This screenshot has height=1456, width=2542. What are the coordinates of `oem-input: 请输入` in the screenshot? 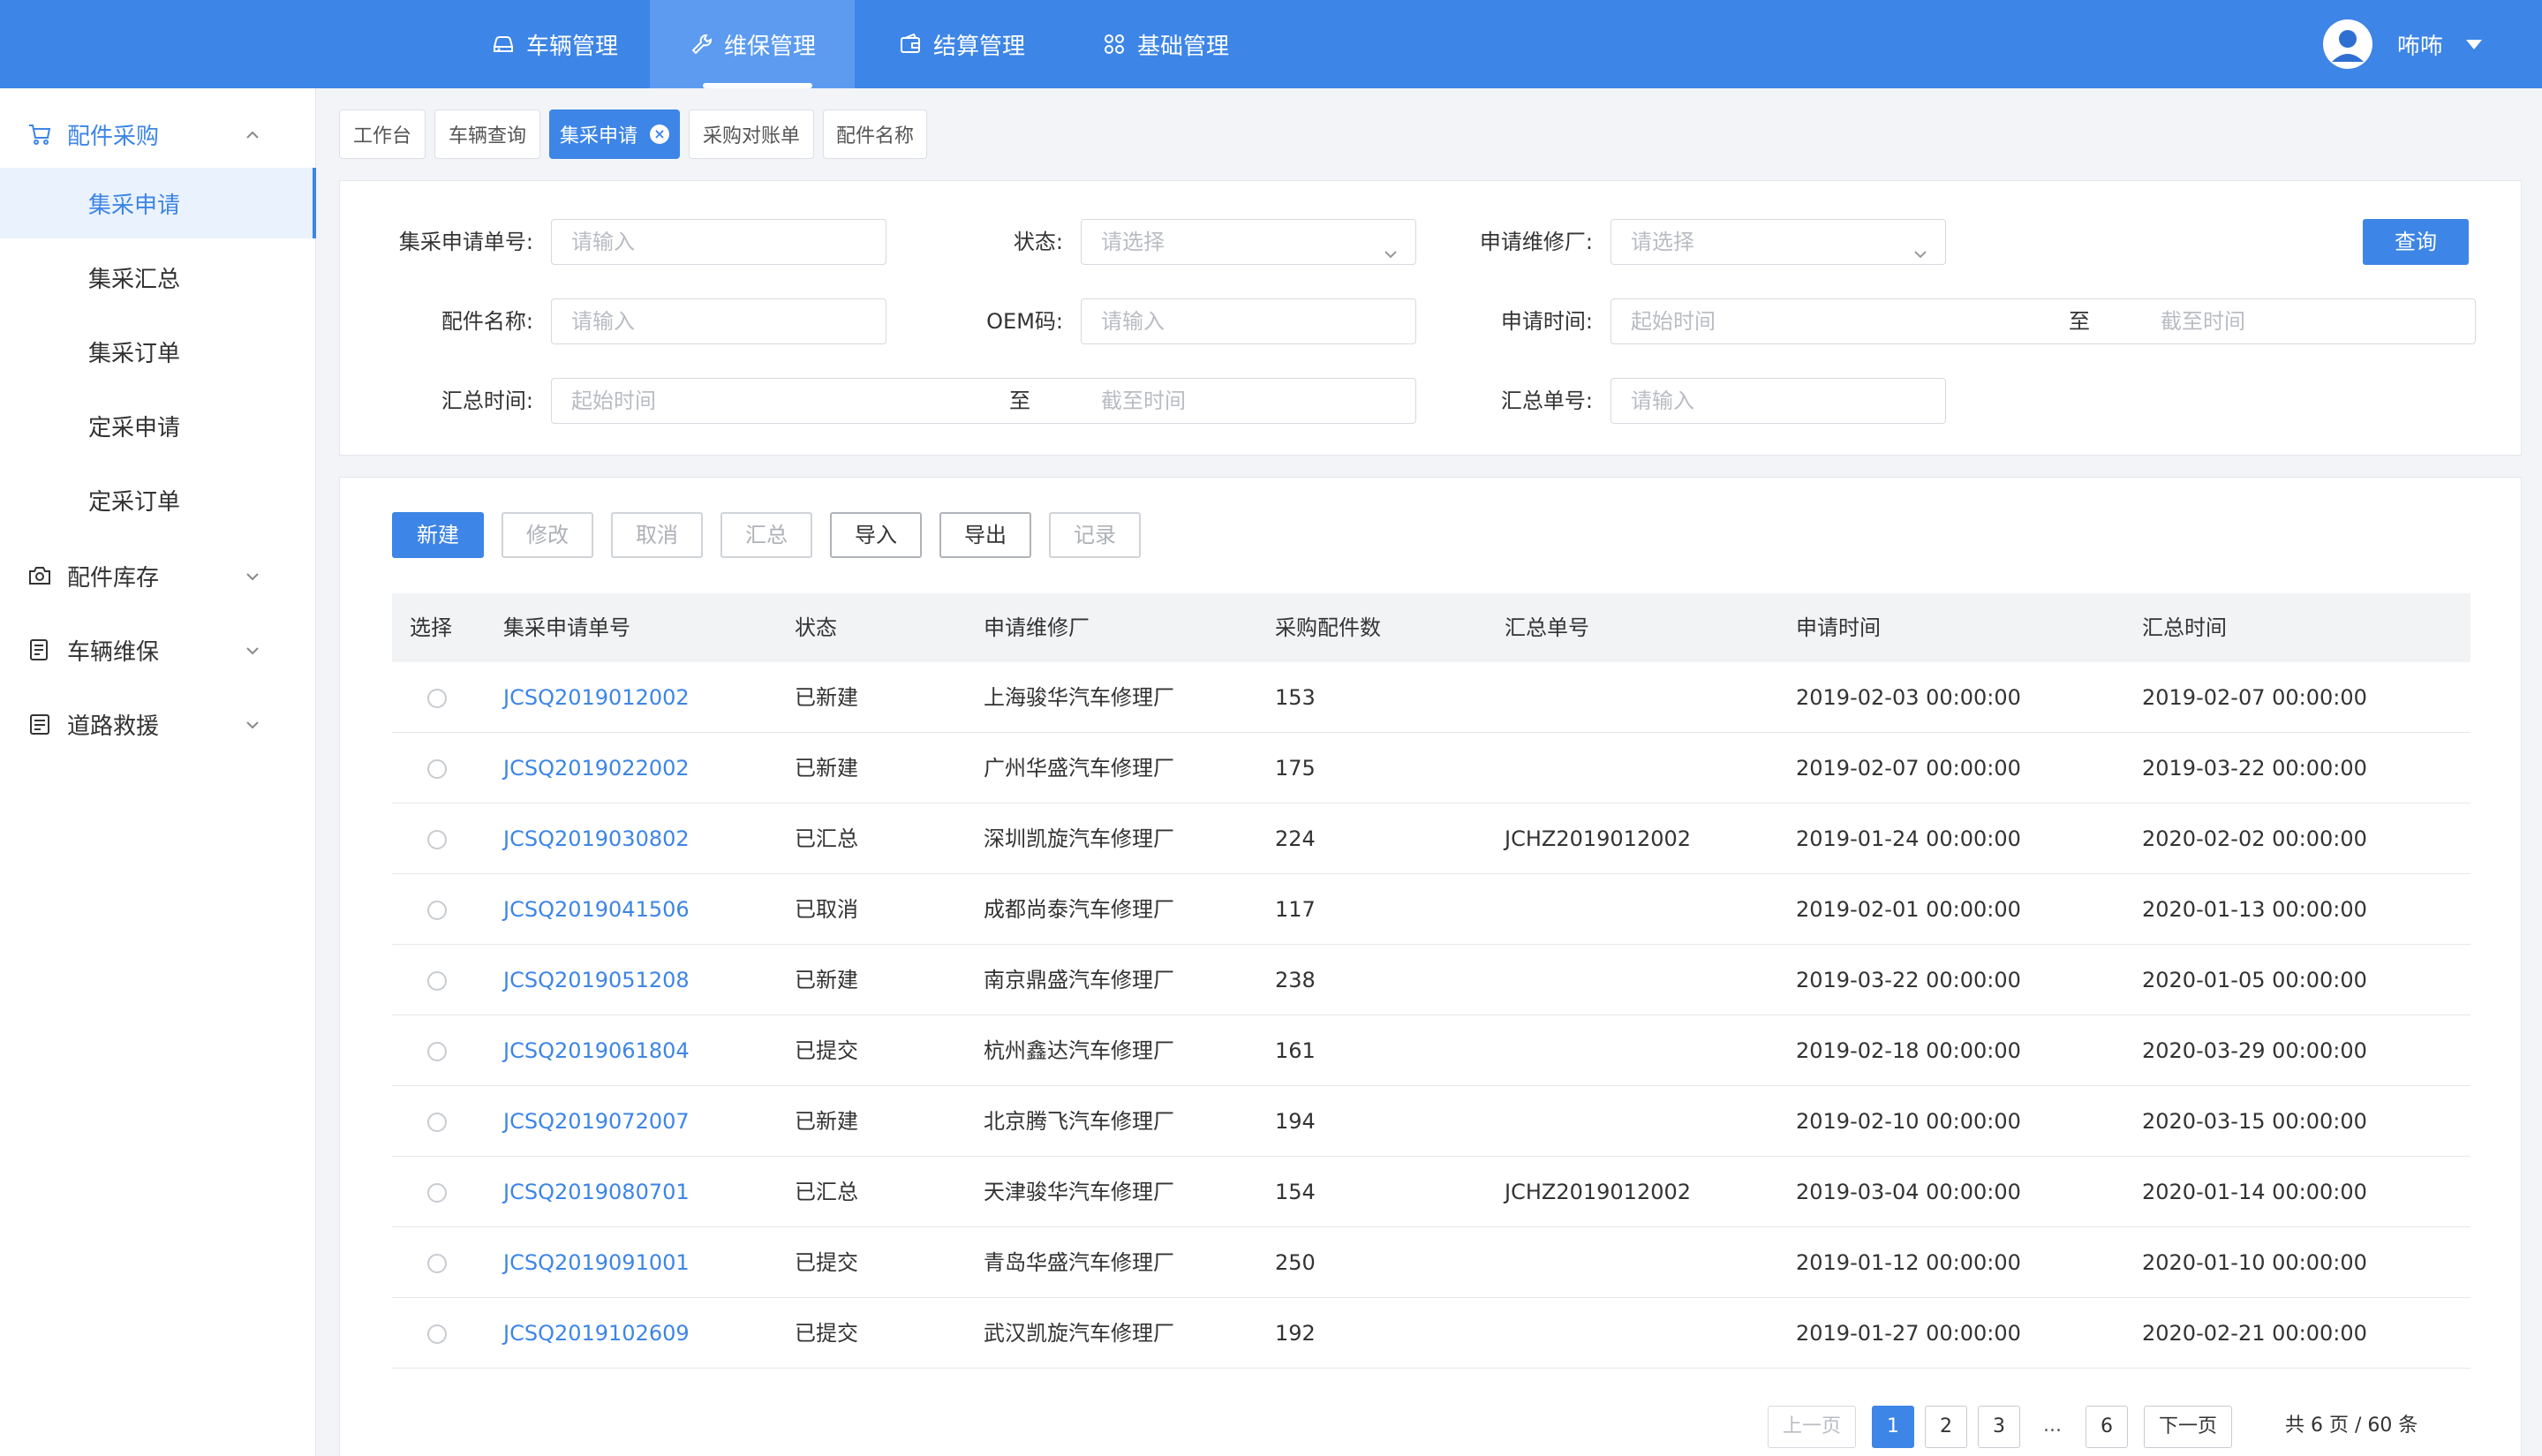 It's located at (1248, 321).